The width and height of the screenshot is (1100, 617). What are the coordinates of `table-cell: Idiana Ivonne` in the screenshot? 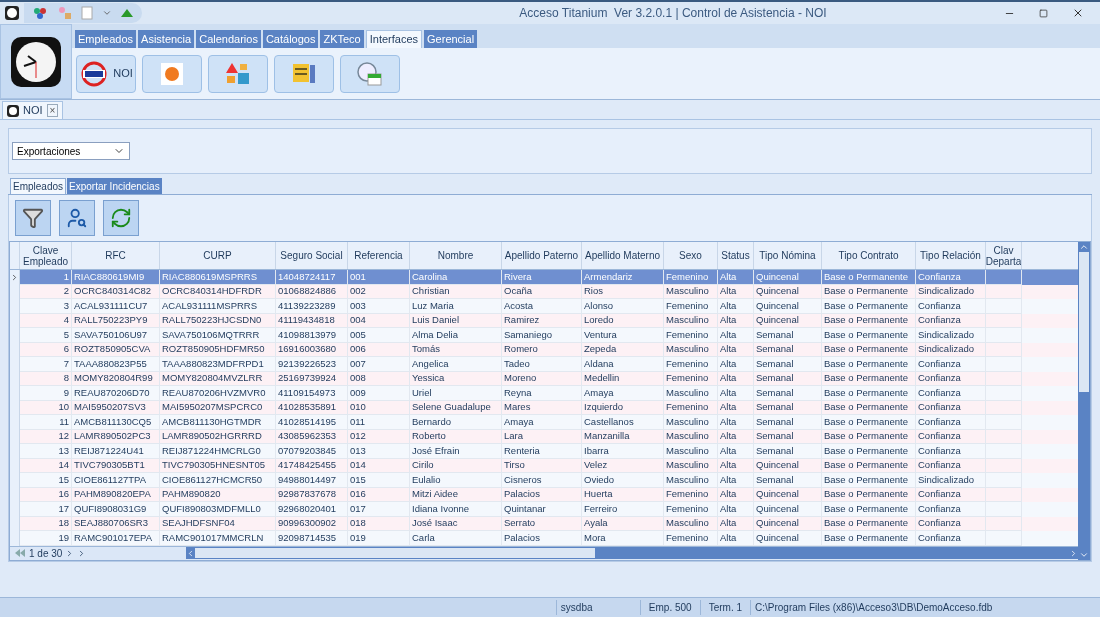 It's located at (441, 508).